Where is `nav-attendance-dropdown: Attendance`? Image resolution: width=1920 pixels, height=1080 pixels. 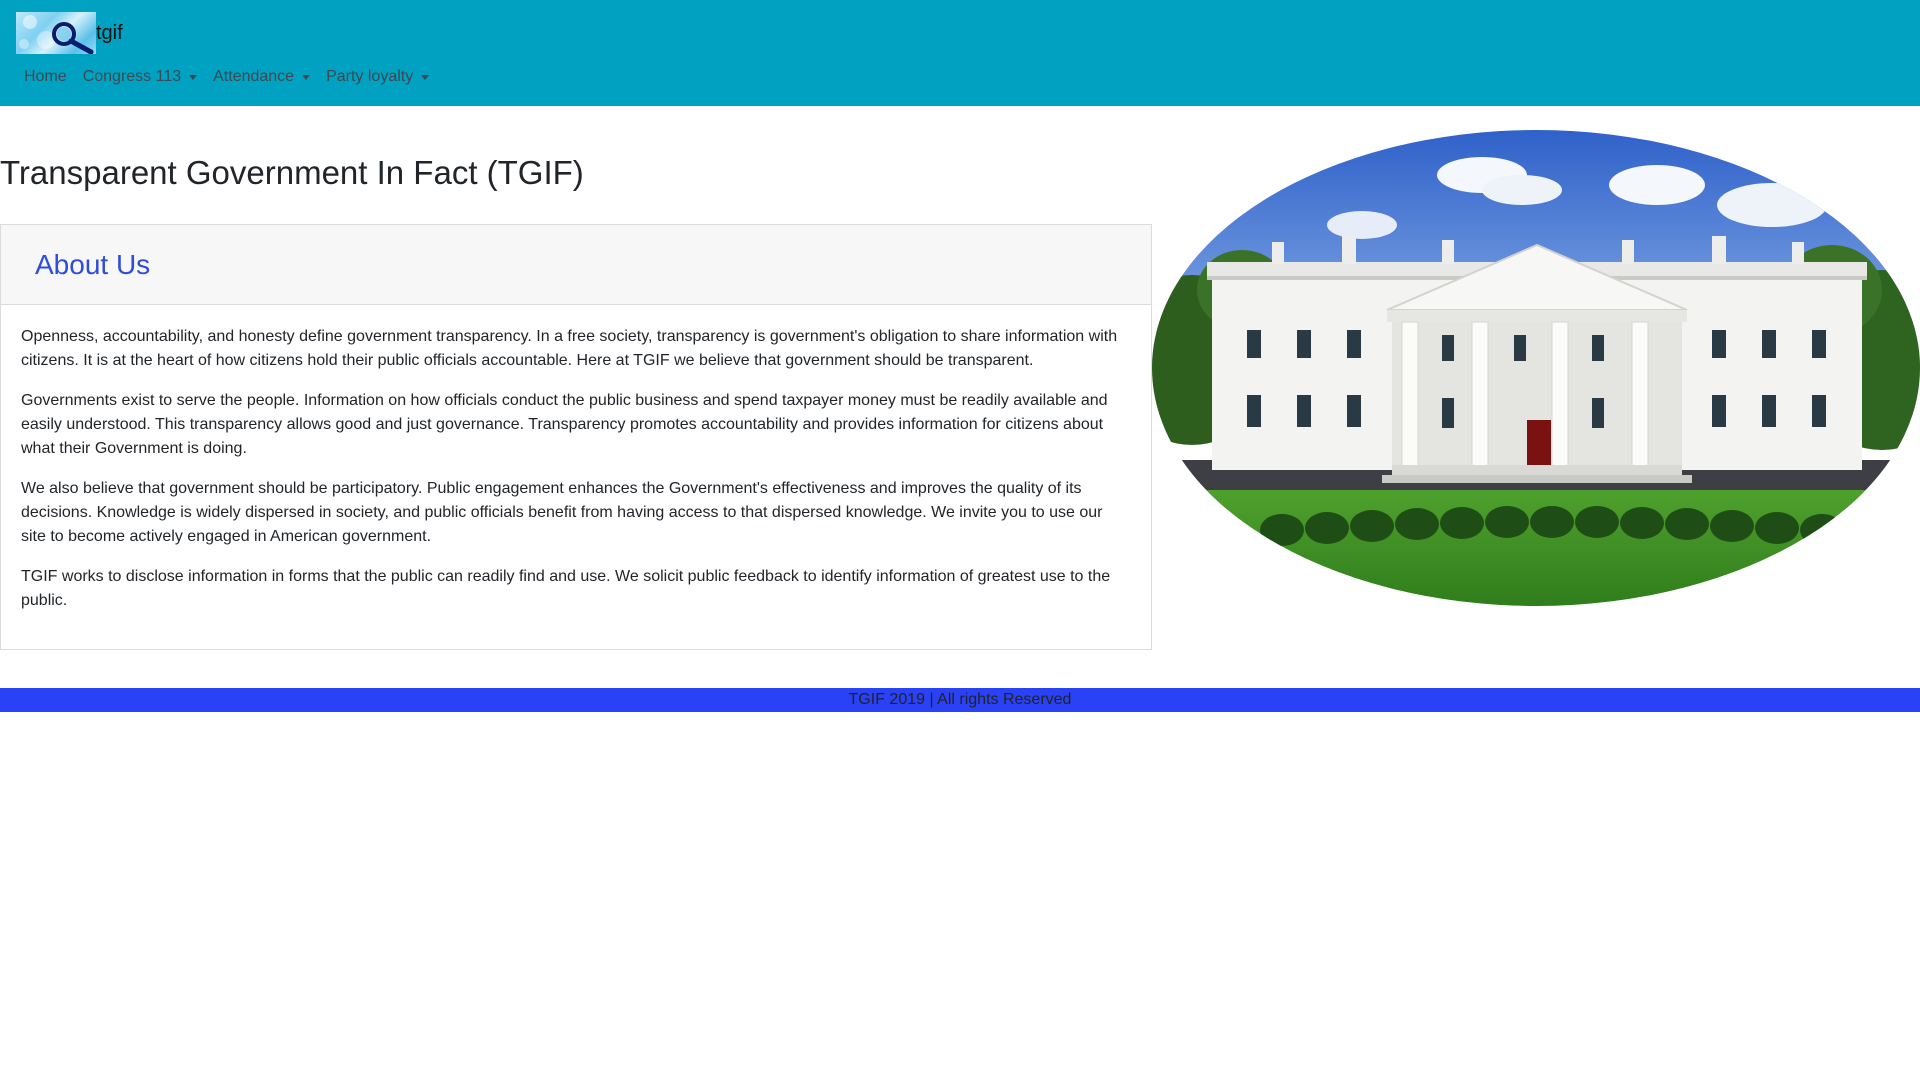
nav-attendance-dropdown: Attendance is located at coordinates (261, 77).